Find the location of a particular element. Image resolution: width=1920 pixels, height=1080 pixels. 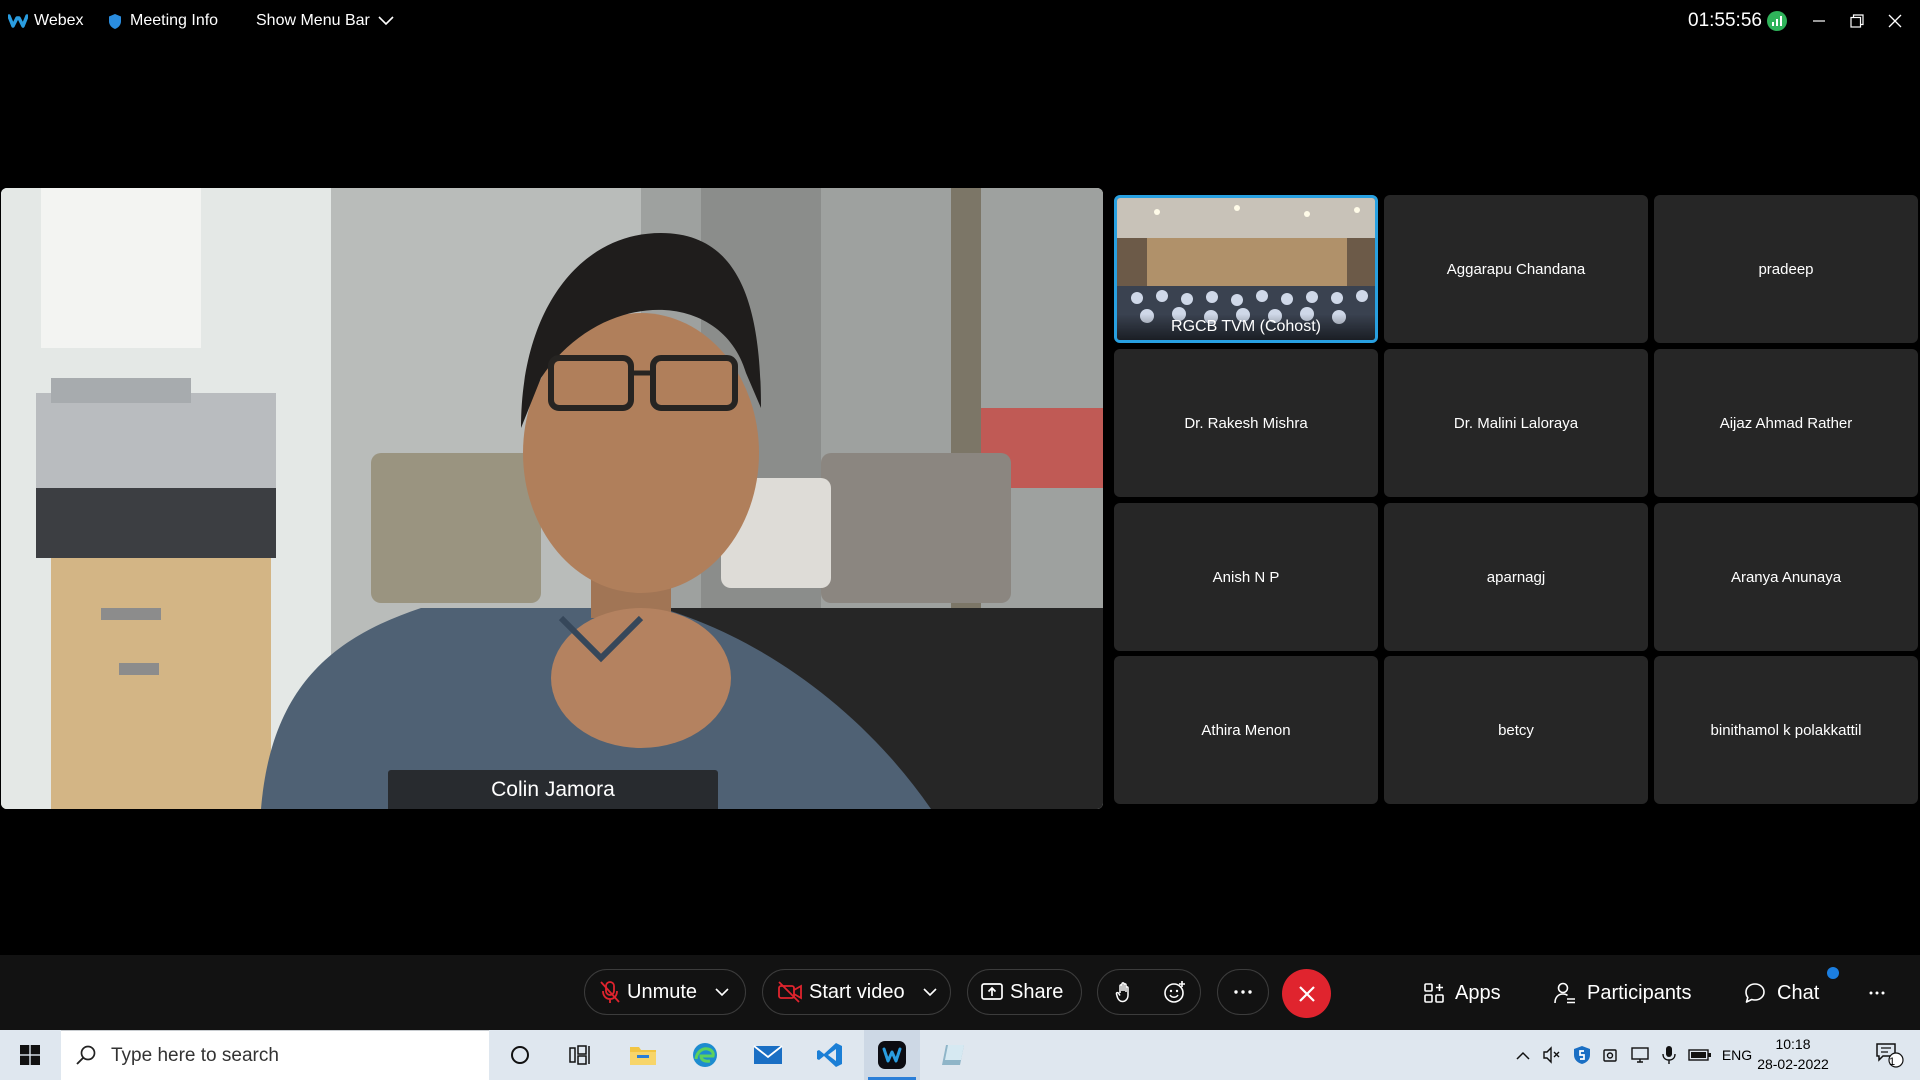

chevron-up-icon is located at coordinates (1523, 1055).